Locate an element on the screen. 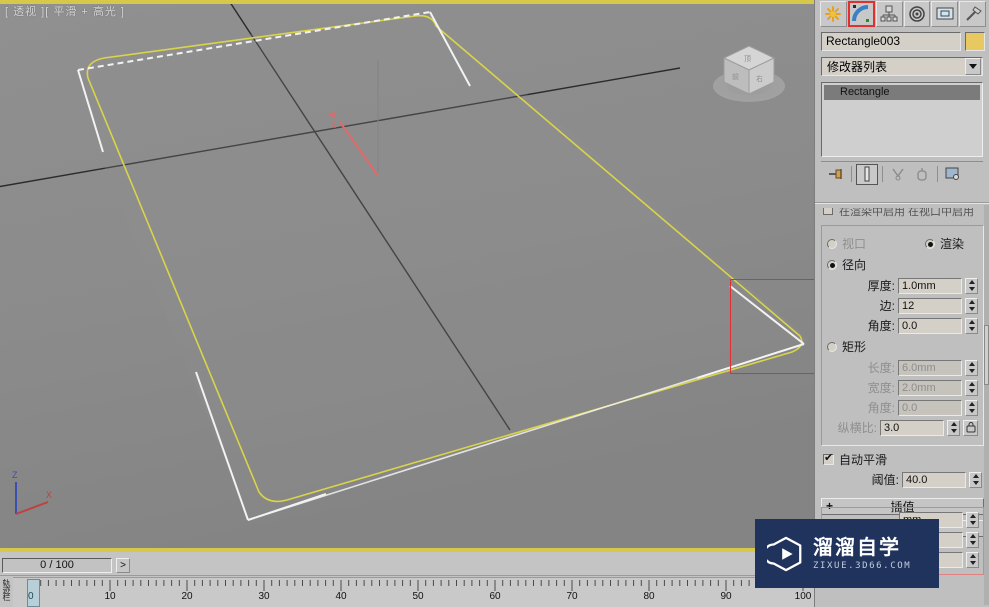 The image size is (989, 607). watermark-text: 溜溜自学 ZIXUE.3D66.COM is located at coordinates (862, 554).